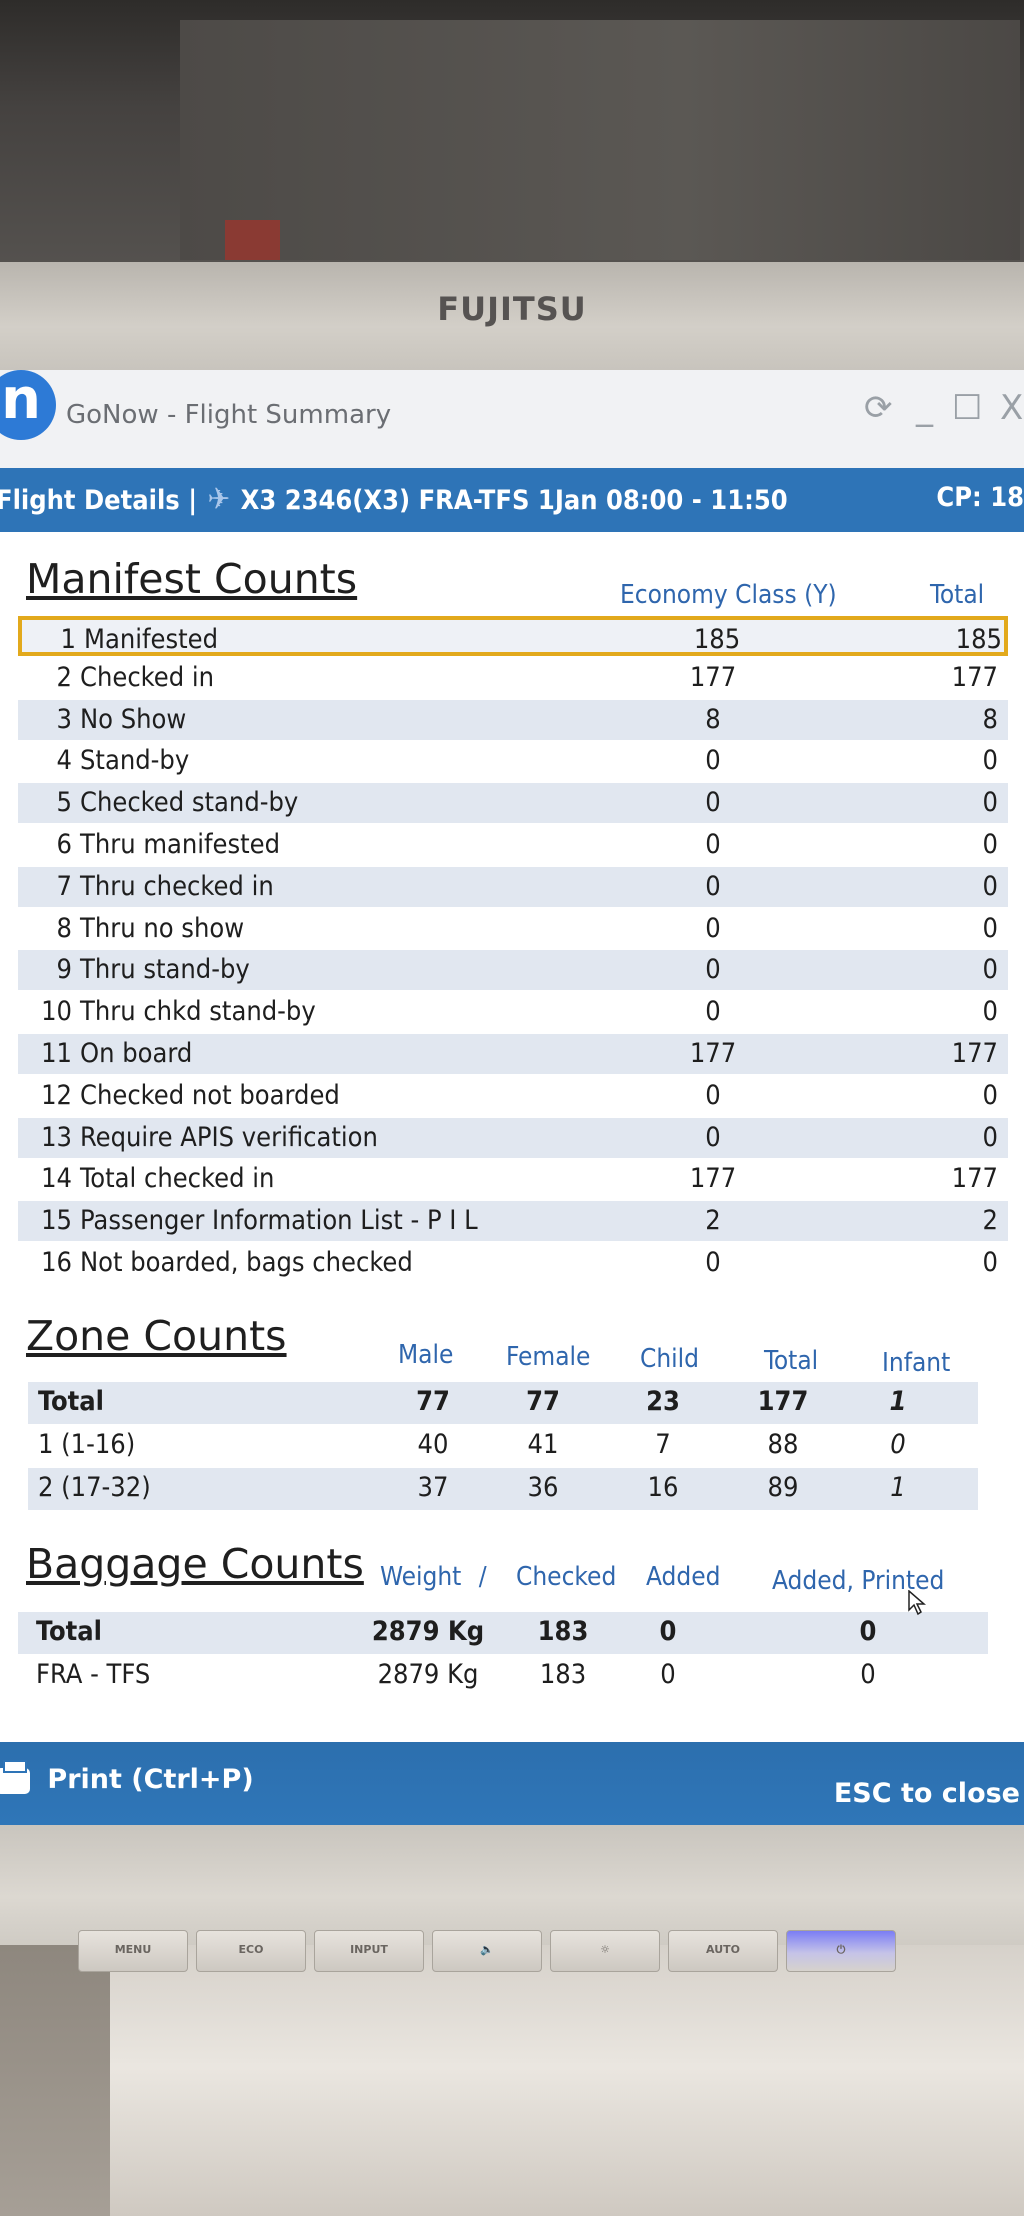 This screenshot has height=2216, width=1024. I want to click on manifest-row: 5 Checked stand-by 0 0, so click(513, 803).